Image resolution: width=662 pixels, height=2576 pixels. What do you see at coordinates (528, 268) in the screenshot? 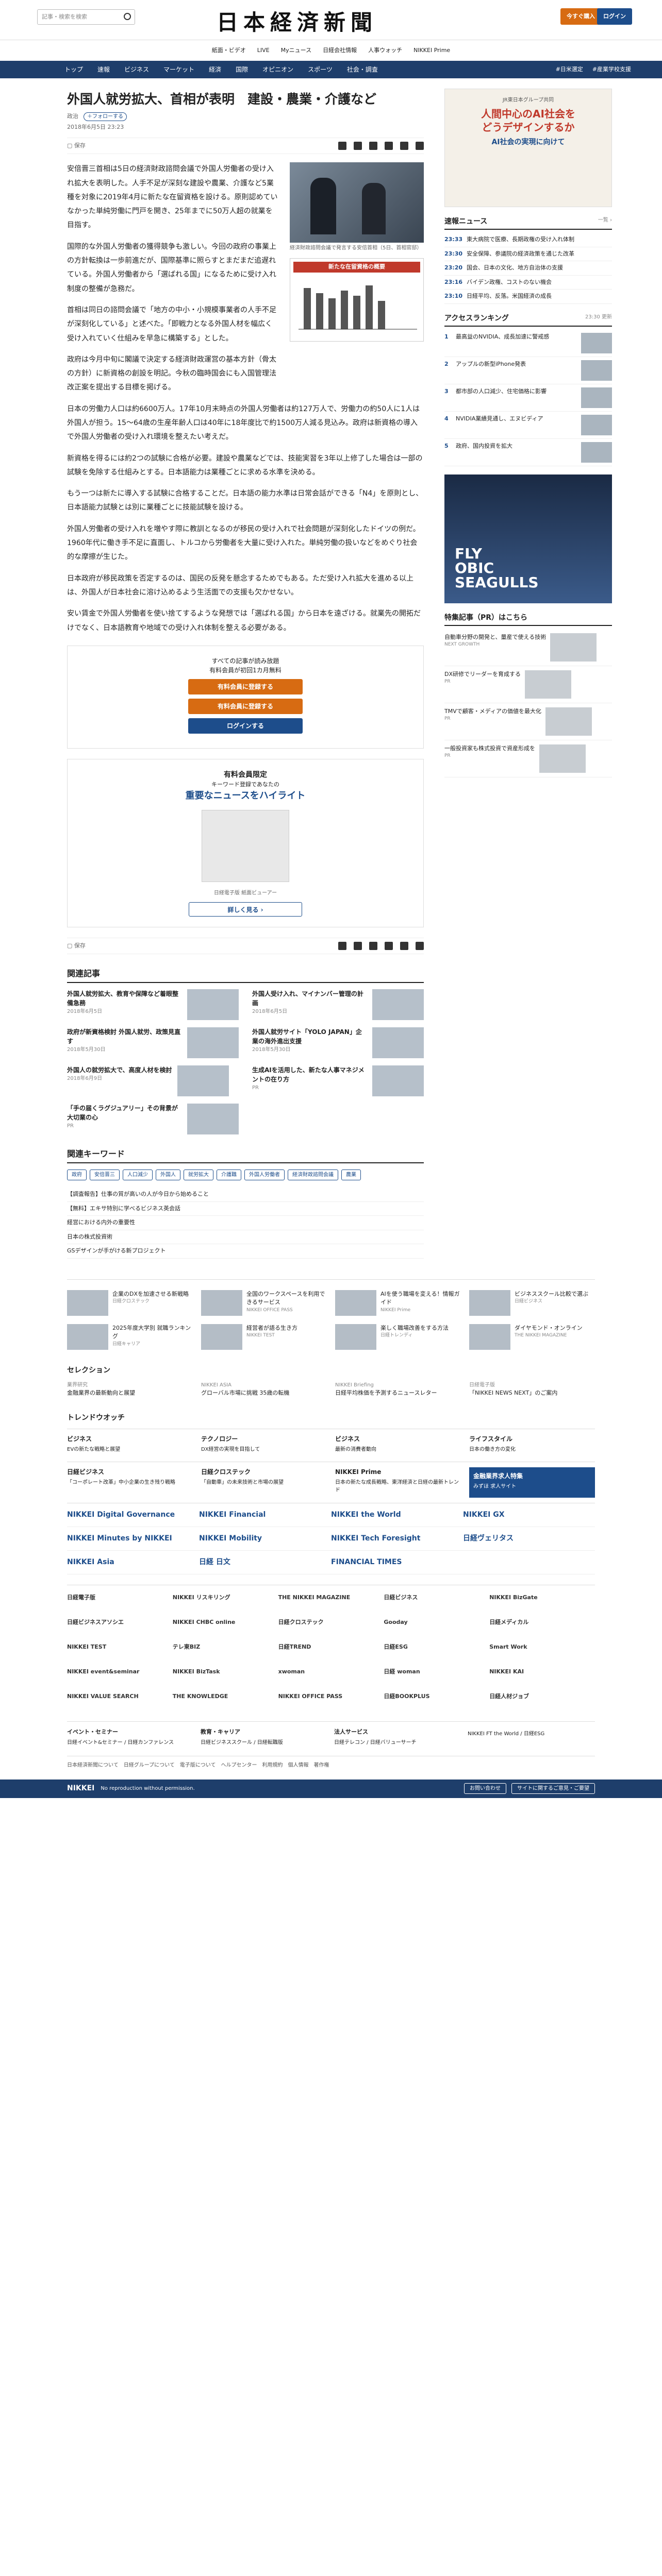
I see `news-item: 23:20 国会、日本の文化、地方自治体の支援` at bounding box center [528, 268].